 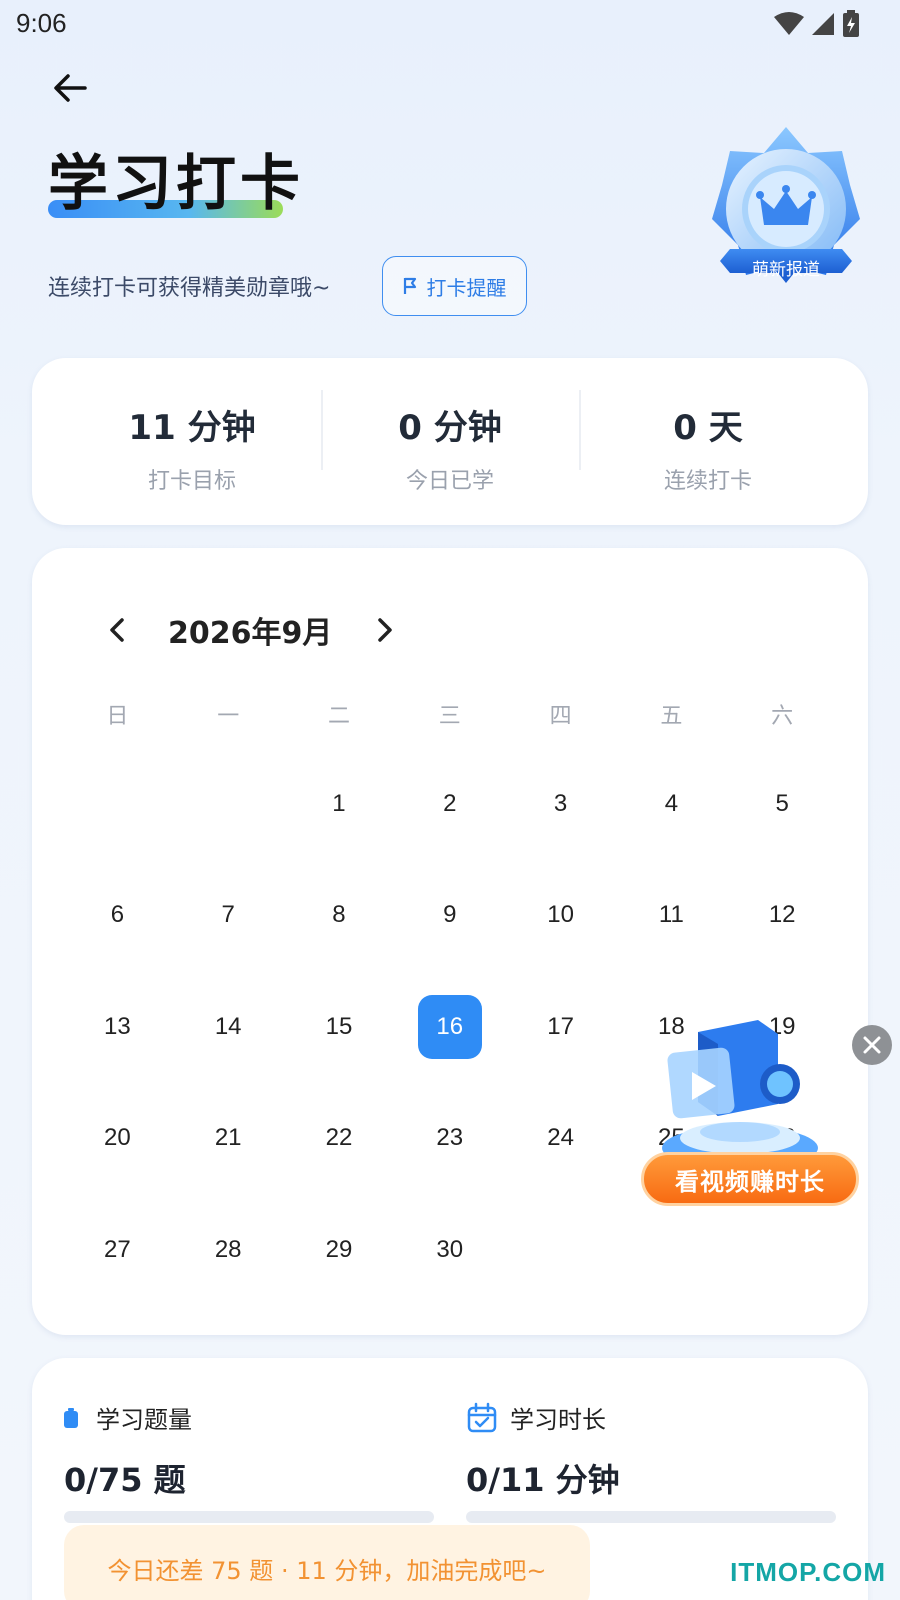 I want to click on remind-button-label: 打卡提醒, so click(x=466, y=287).